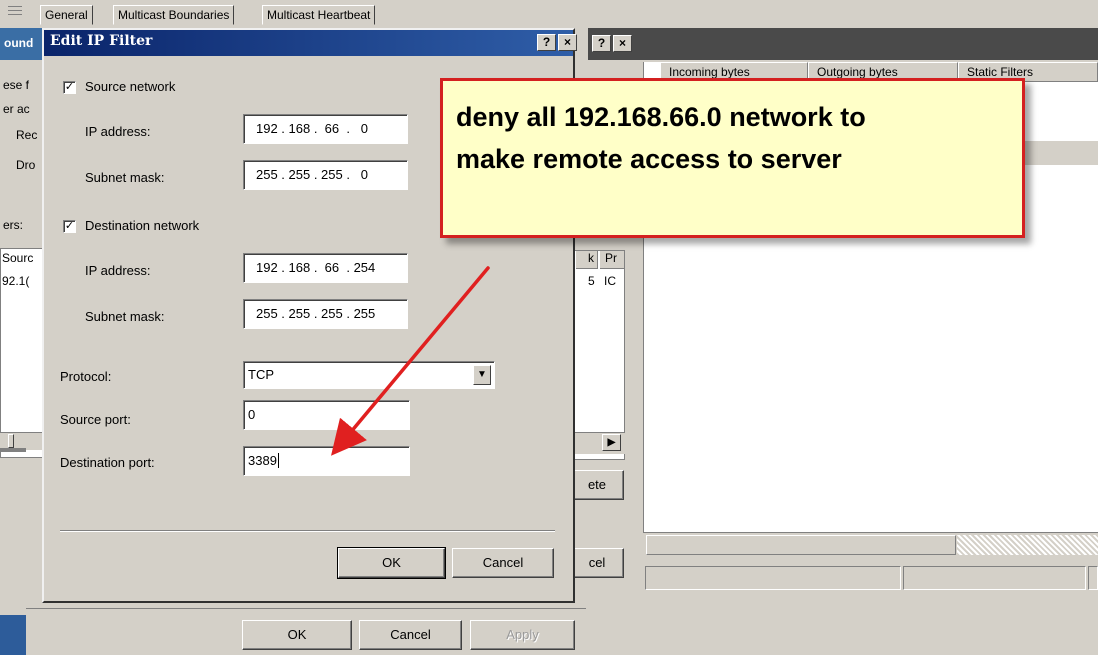 This screenshot has height=655, width=1098. What do you see at coordinates (307, 531) in the screenshot?
I see `dialog-separator` at bounding box center [307, 531].